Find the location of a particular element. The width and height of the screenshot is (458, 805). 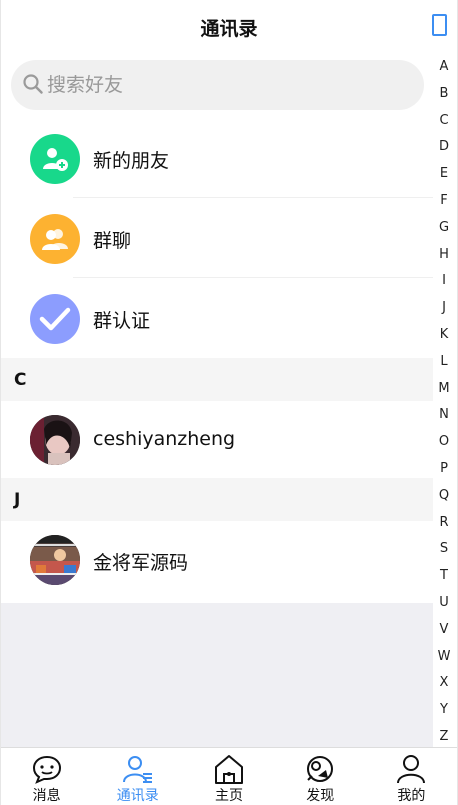

section-letter: J is located at coordinates (17, 500).